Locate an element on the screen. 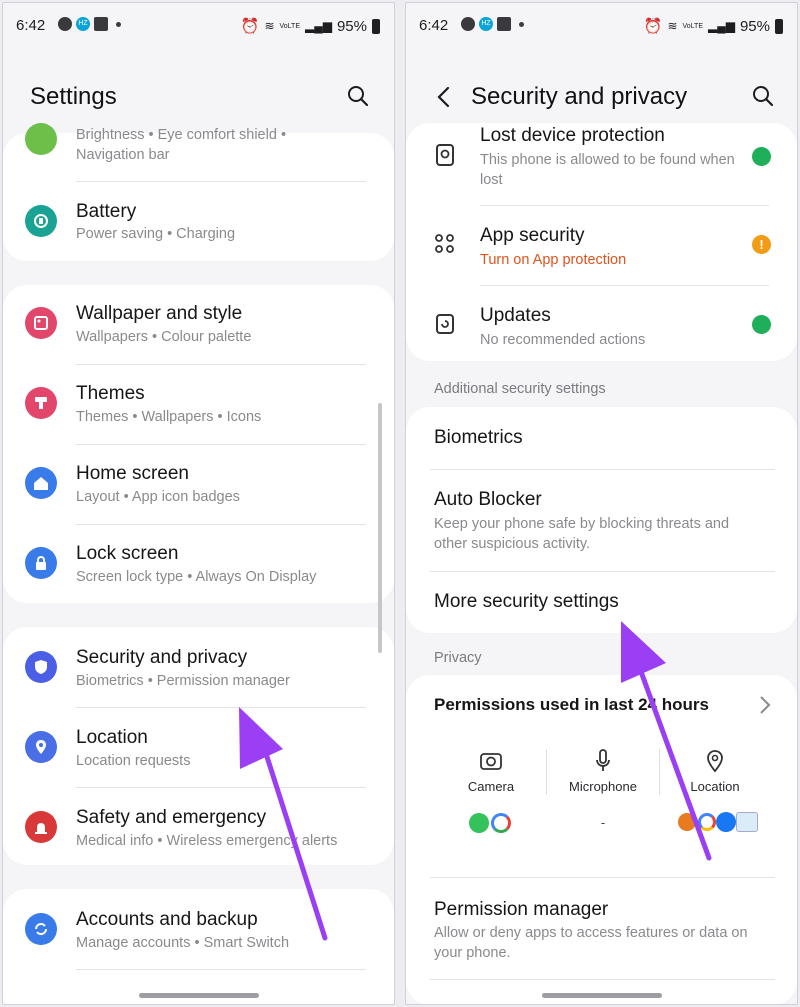 Image resolution: width=800 pixels, height=1007 pixels. battery-icon is located at coordinates (41, 221).